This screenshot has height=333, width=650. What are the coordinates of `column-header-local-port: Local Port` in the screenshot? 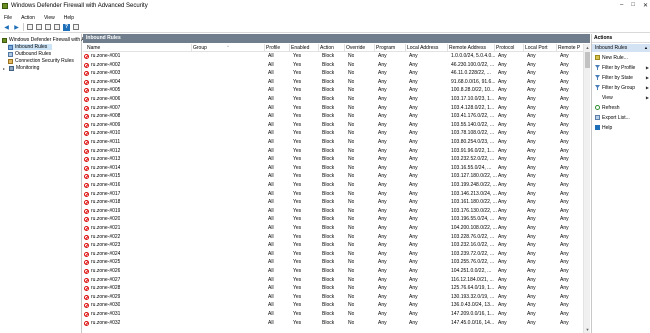 It's located at (536, 48).